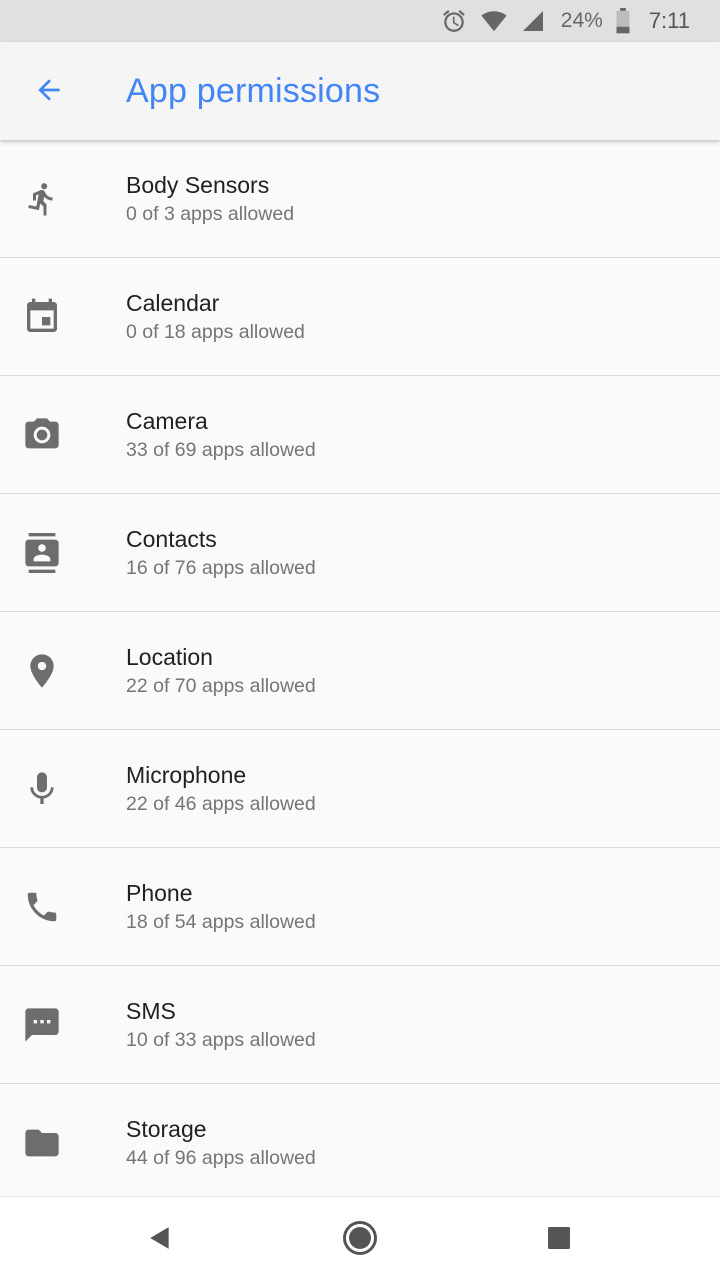  What do you see at coordinates (167, 421) in the screenshot?
I see `permission-label: Camera` at bounding box center [167, 421].